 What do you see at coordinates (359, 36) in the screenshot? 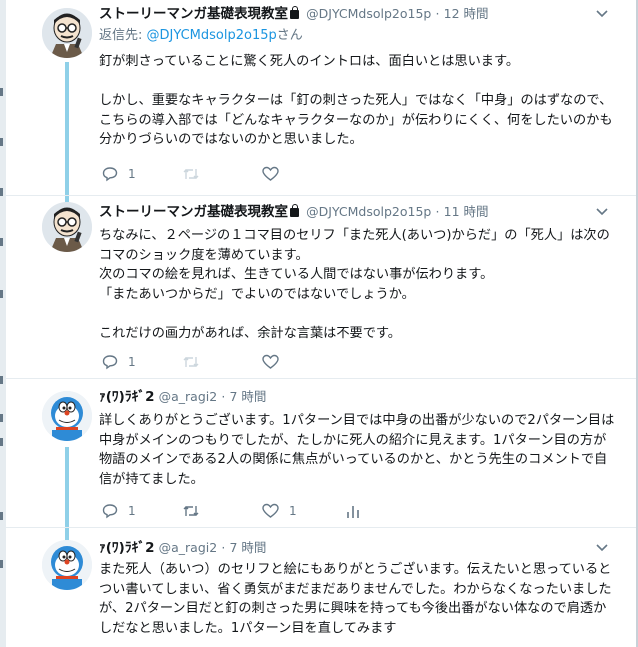
I see `reply-context: 返信先: @DJYCMdsolp2o15pさん` at bounding box center [359, 36].